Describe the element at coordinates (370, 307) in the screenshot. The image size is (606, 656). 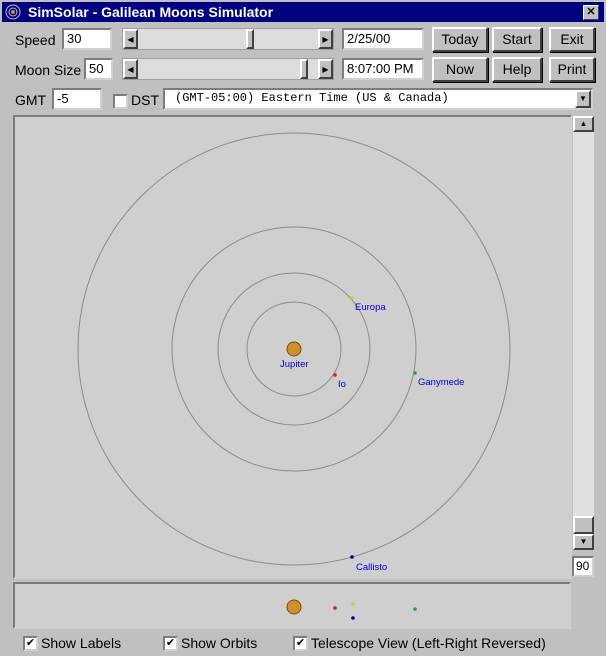
I see `europa-label: Europa` at that location.